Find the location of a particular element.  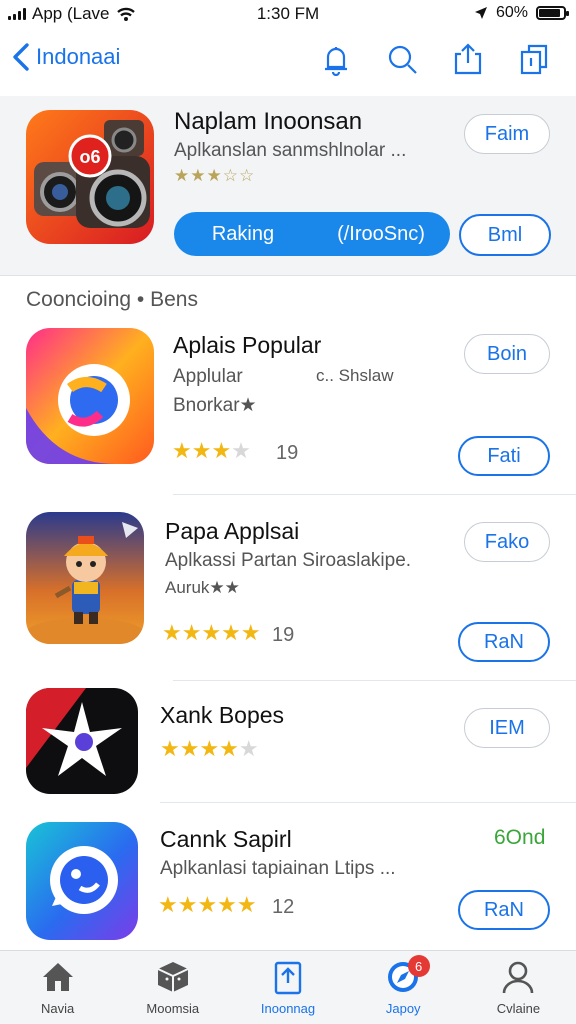

share-button is located at coordinates (468, 59).